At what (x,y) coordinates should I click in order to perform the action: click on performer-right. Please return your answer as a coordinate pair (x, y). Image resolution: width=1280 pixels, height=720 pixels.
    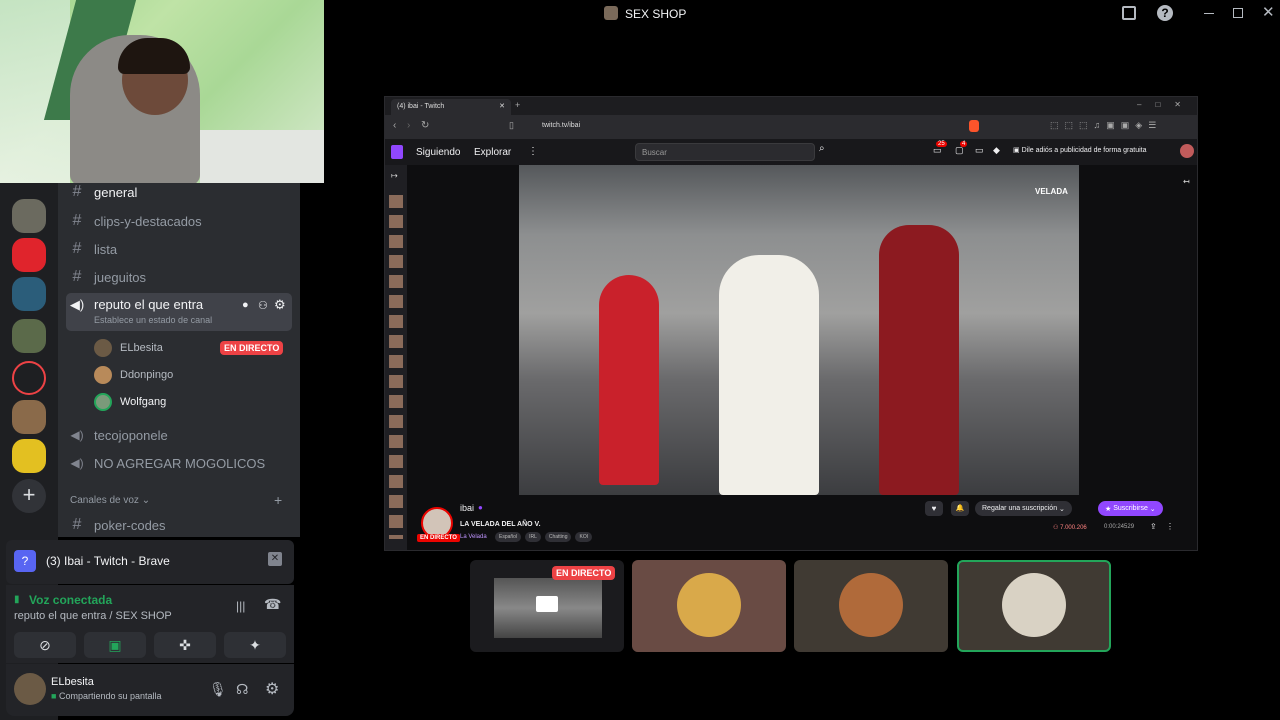
    Looking at the image, I should click on (919, 360).